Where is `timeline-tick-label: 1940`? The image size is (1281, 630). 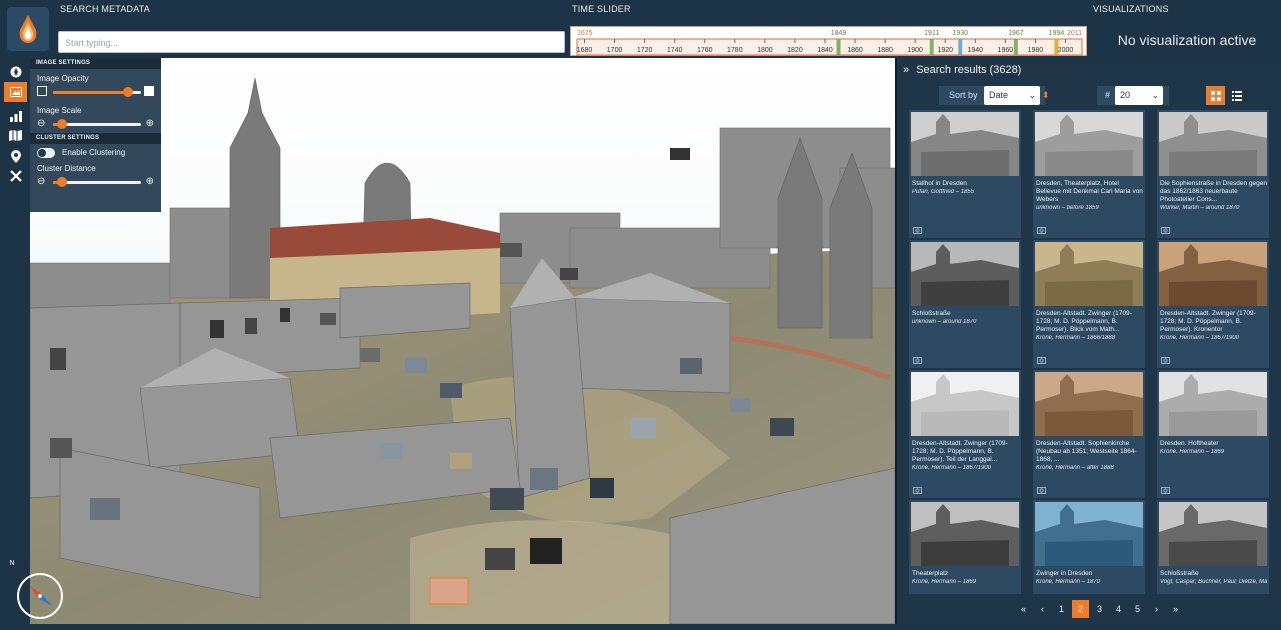
timeline-tick-label: 1940 is located at coordinates (975, 50).